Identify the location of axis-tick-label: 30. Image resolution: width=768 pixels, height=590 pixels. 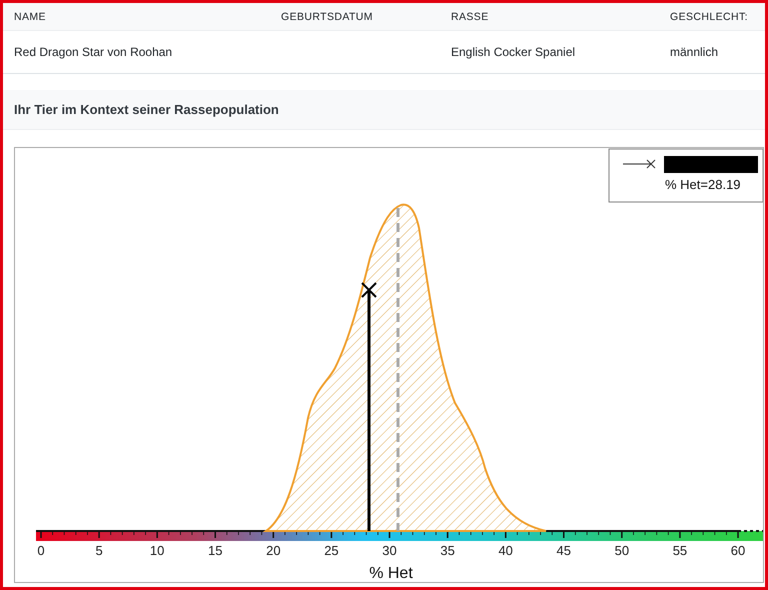
(389, 550).